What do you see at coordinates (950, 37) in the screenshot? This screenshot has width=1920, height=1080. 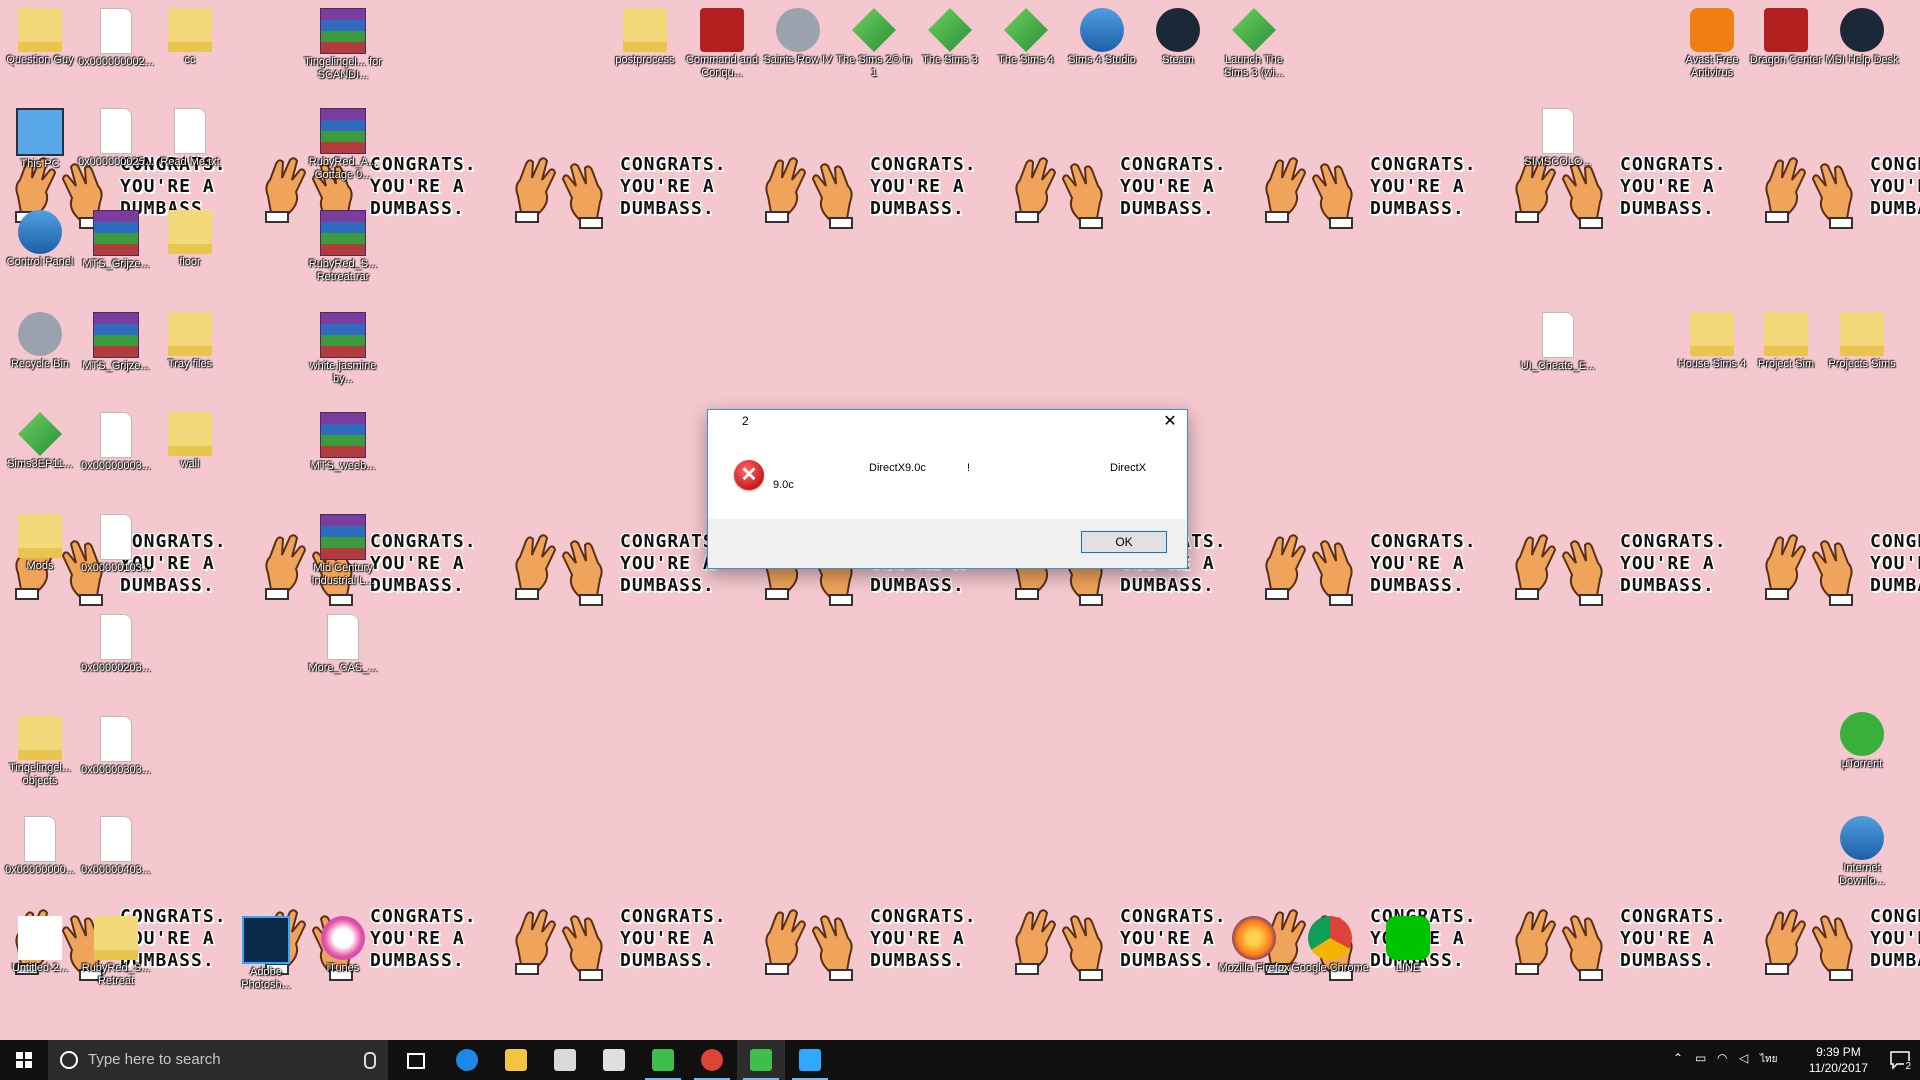 I see `desktop-icon: The Sims 3` at bounding box center [950, 37].